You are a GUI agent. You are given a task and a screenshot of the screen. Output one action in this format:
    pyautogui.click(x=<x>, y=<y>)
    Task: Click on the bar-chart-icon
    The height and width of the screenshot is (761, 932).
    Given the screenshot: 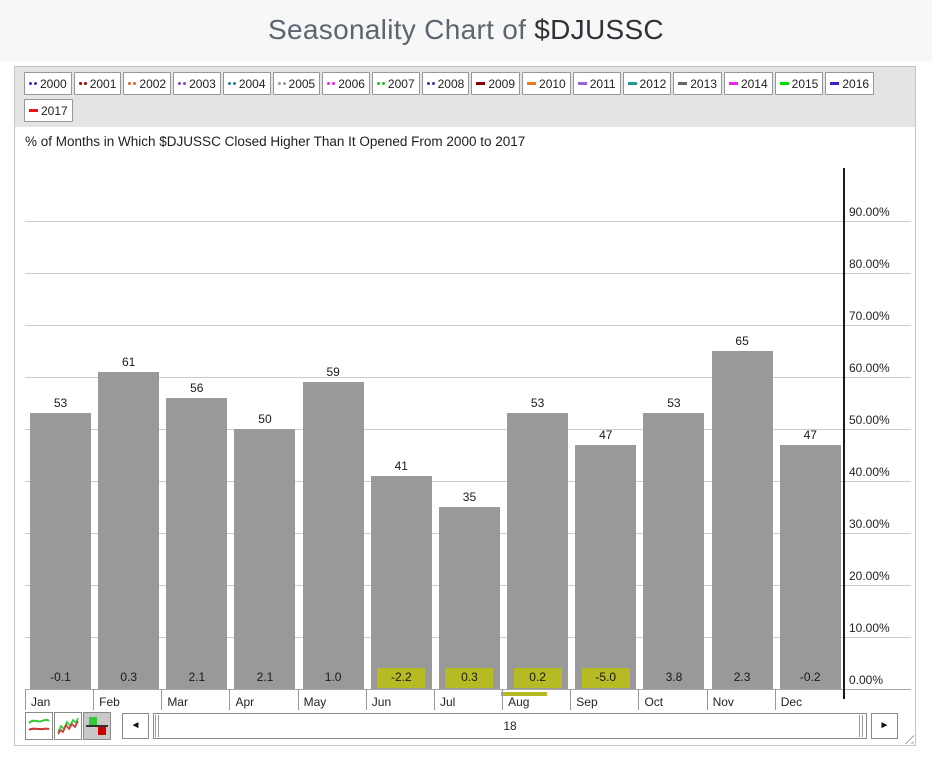 What is the action you would take?
    pyautogui.click(x=97, y=725)
    